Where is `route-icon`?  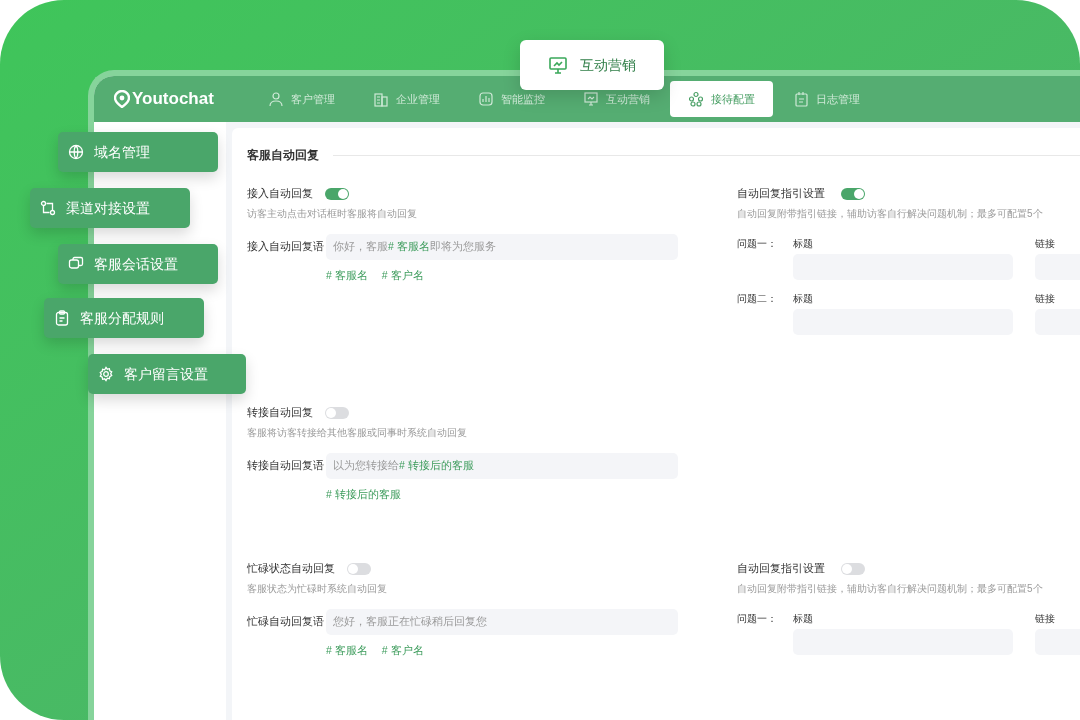 route-icon is located at coordinates (48, 208).